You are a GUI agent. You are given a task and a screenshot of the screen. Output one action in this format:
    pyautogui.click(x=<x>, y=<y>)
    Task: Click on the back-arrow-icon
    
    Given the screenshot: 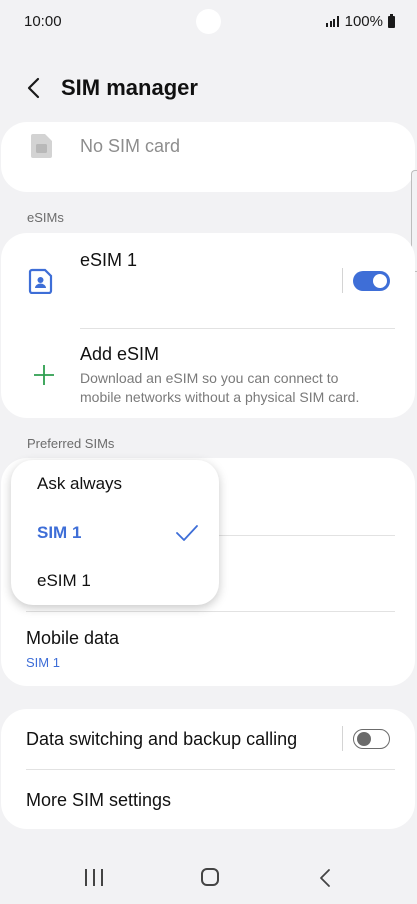 What is the action you would take?
    pyautogui.click(x=35, y=88)
    